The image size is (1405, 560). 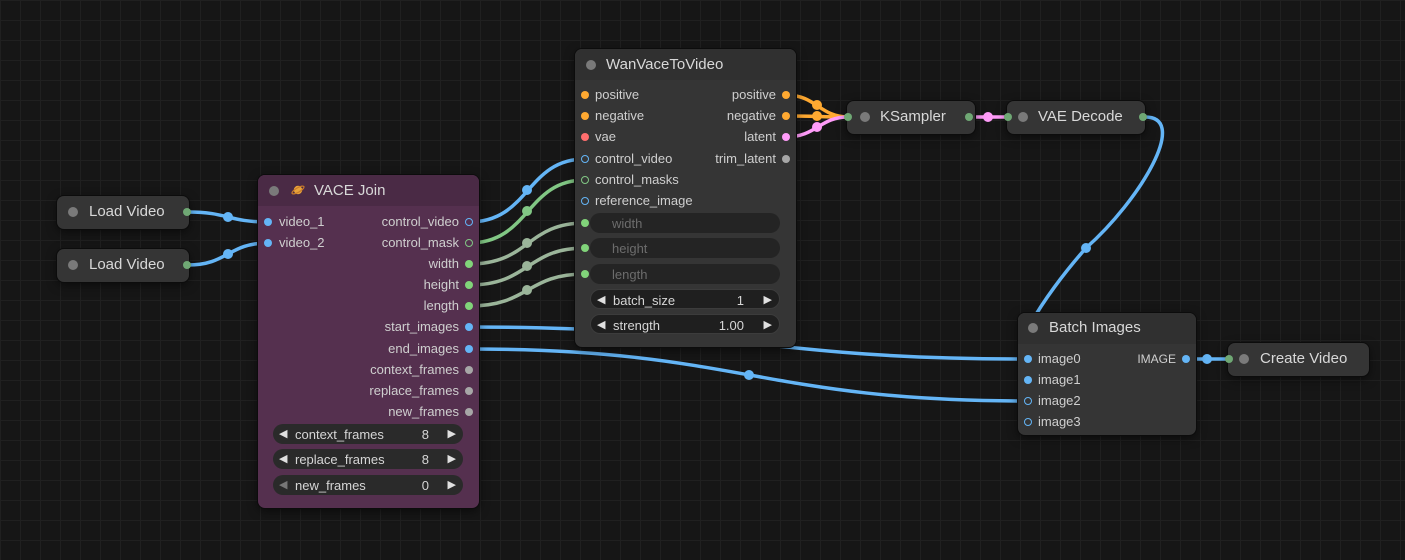 What do you see at coordinates (421, 326) in the screenshot?
I see `output-label: start_images` at bounding box center [421, 326].